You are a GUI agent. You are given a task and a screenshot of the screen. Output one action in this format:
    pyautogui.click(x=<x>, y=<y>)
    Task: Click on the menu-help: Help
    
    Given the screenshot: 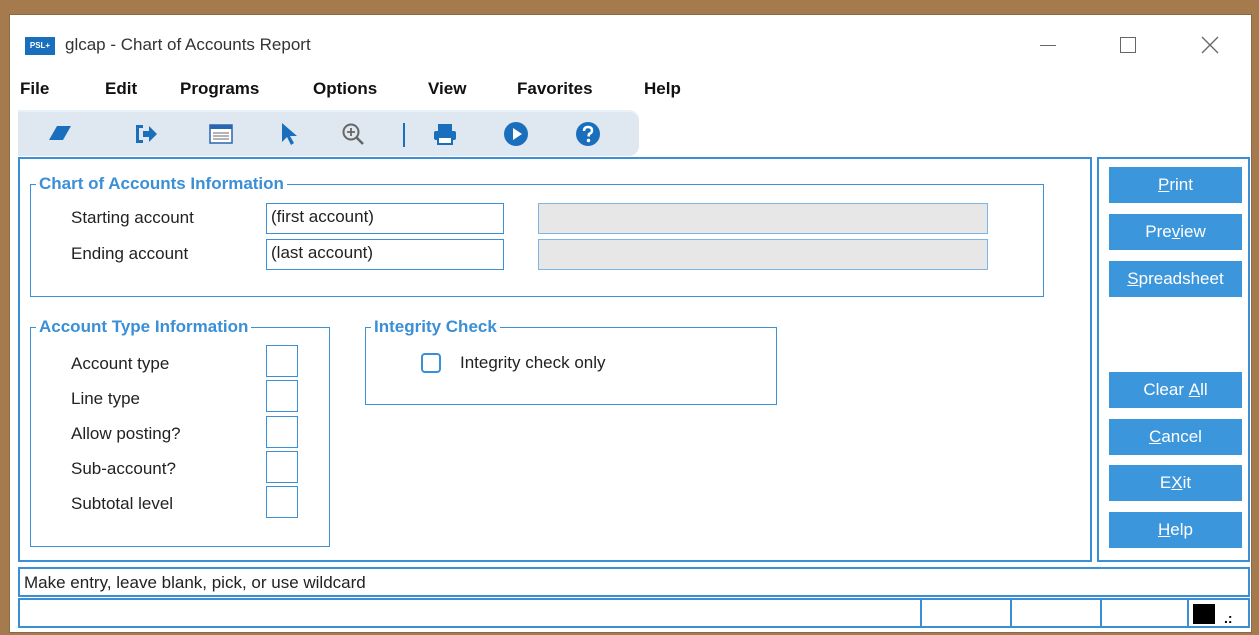 What is the action you would take?
    pyautogui.click(x=662, y=89)
    